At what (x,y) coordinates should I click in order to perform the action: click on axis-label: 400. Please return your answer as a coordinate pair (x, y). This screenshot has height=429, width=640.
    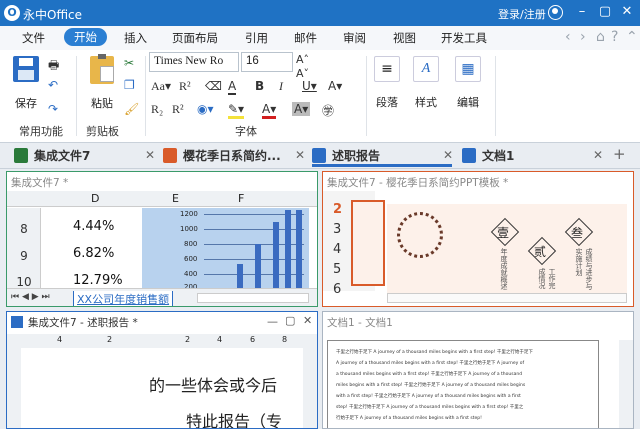
    Looking at the image, I should click on (191, 274).